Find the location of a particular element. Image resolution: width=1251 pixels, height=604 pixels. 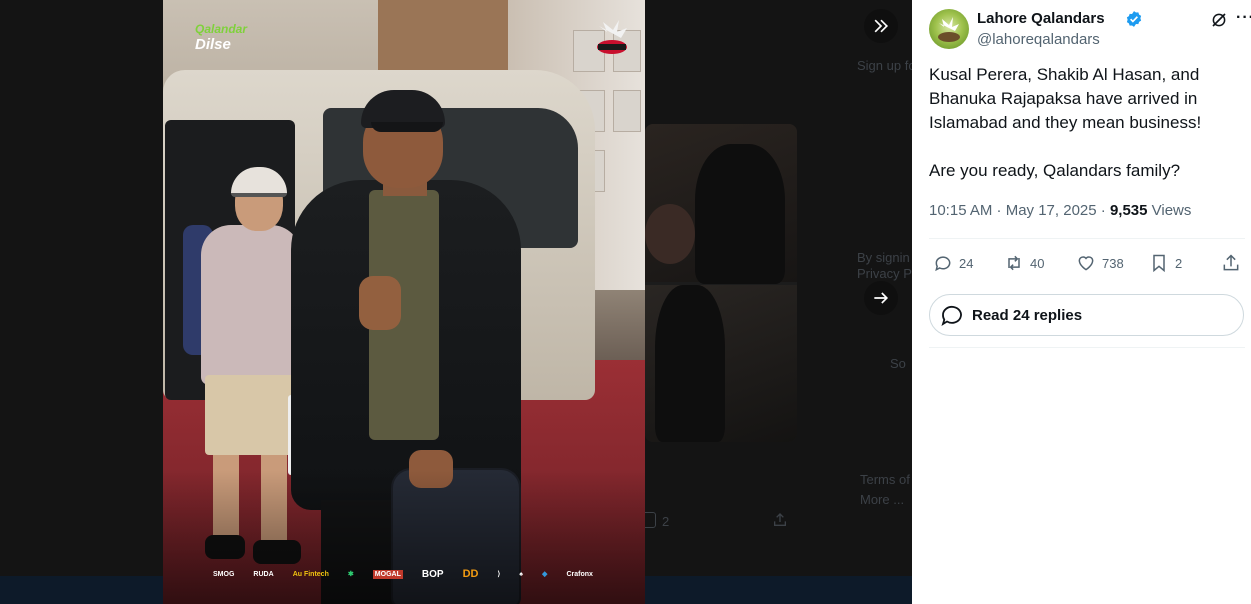

photo-cap-brim is located at coordinates (407, 127).